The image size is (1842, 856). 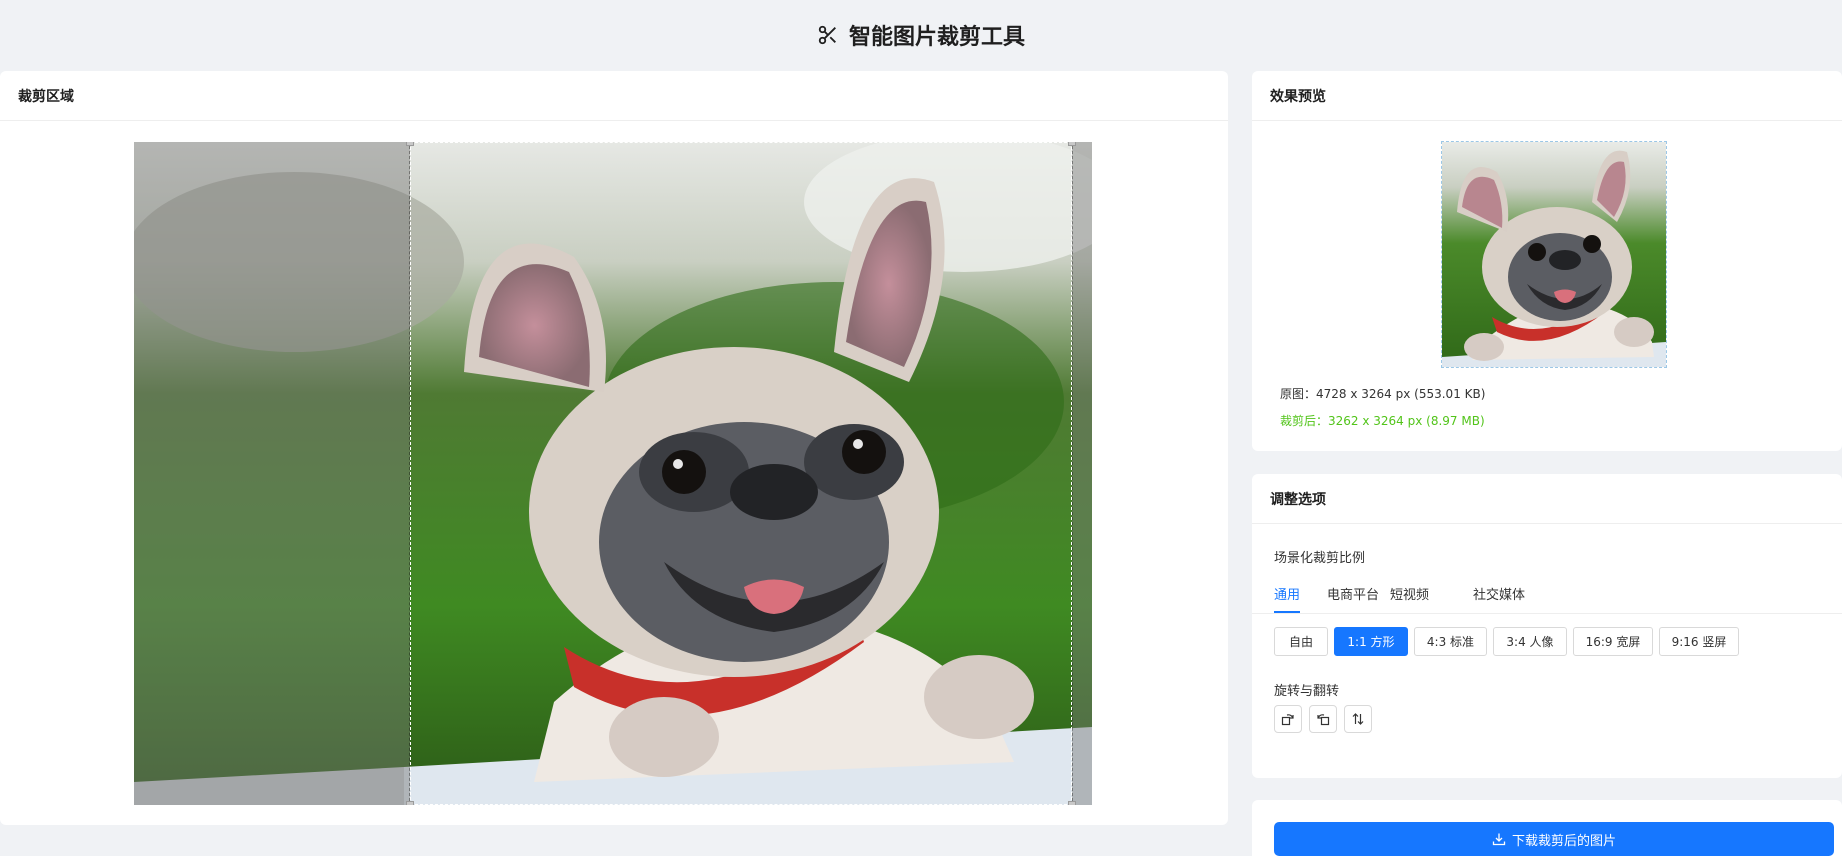 I want to click on ratio-3-4-button: 3:4 人像, so click(x=1530, y=641).